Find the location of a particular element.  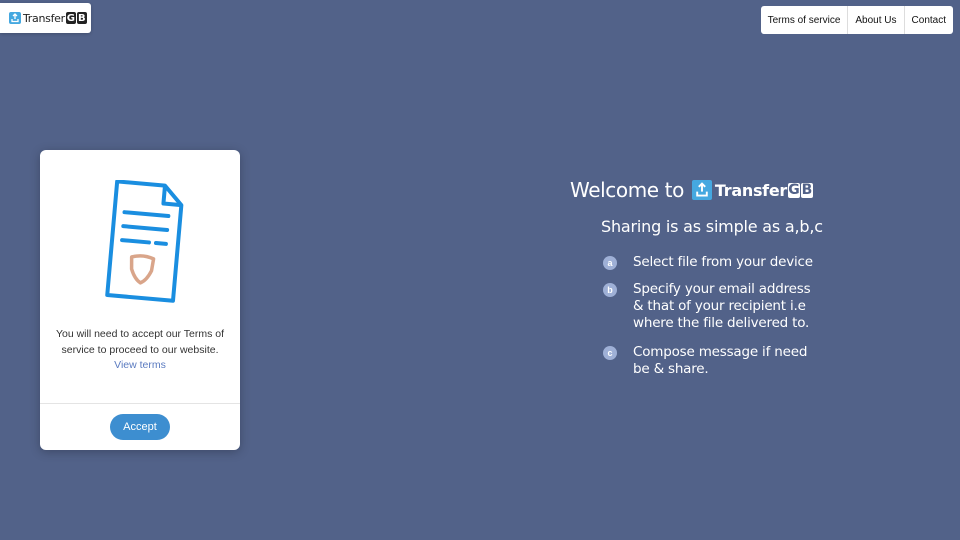

welcome-heading: Welcome to Transfer G B is located at coordinates (691, 190).